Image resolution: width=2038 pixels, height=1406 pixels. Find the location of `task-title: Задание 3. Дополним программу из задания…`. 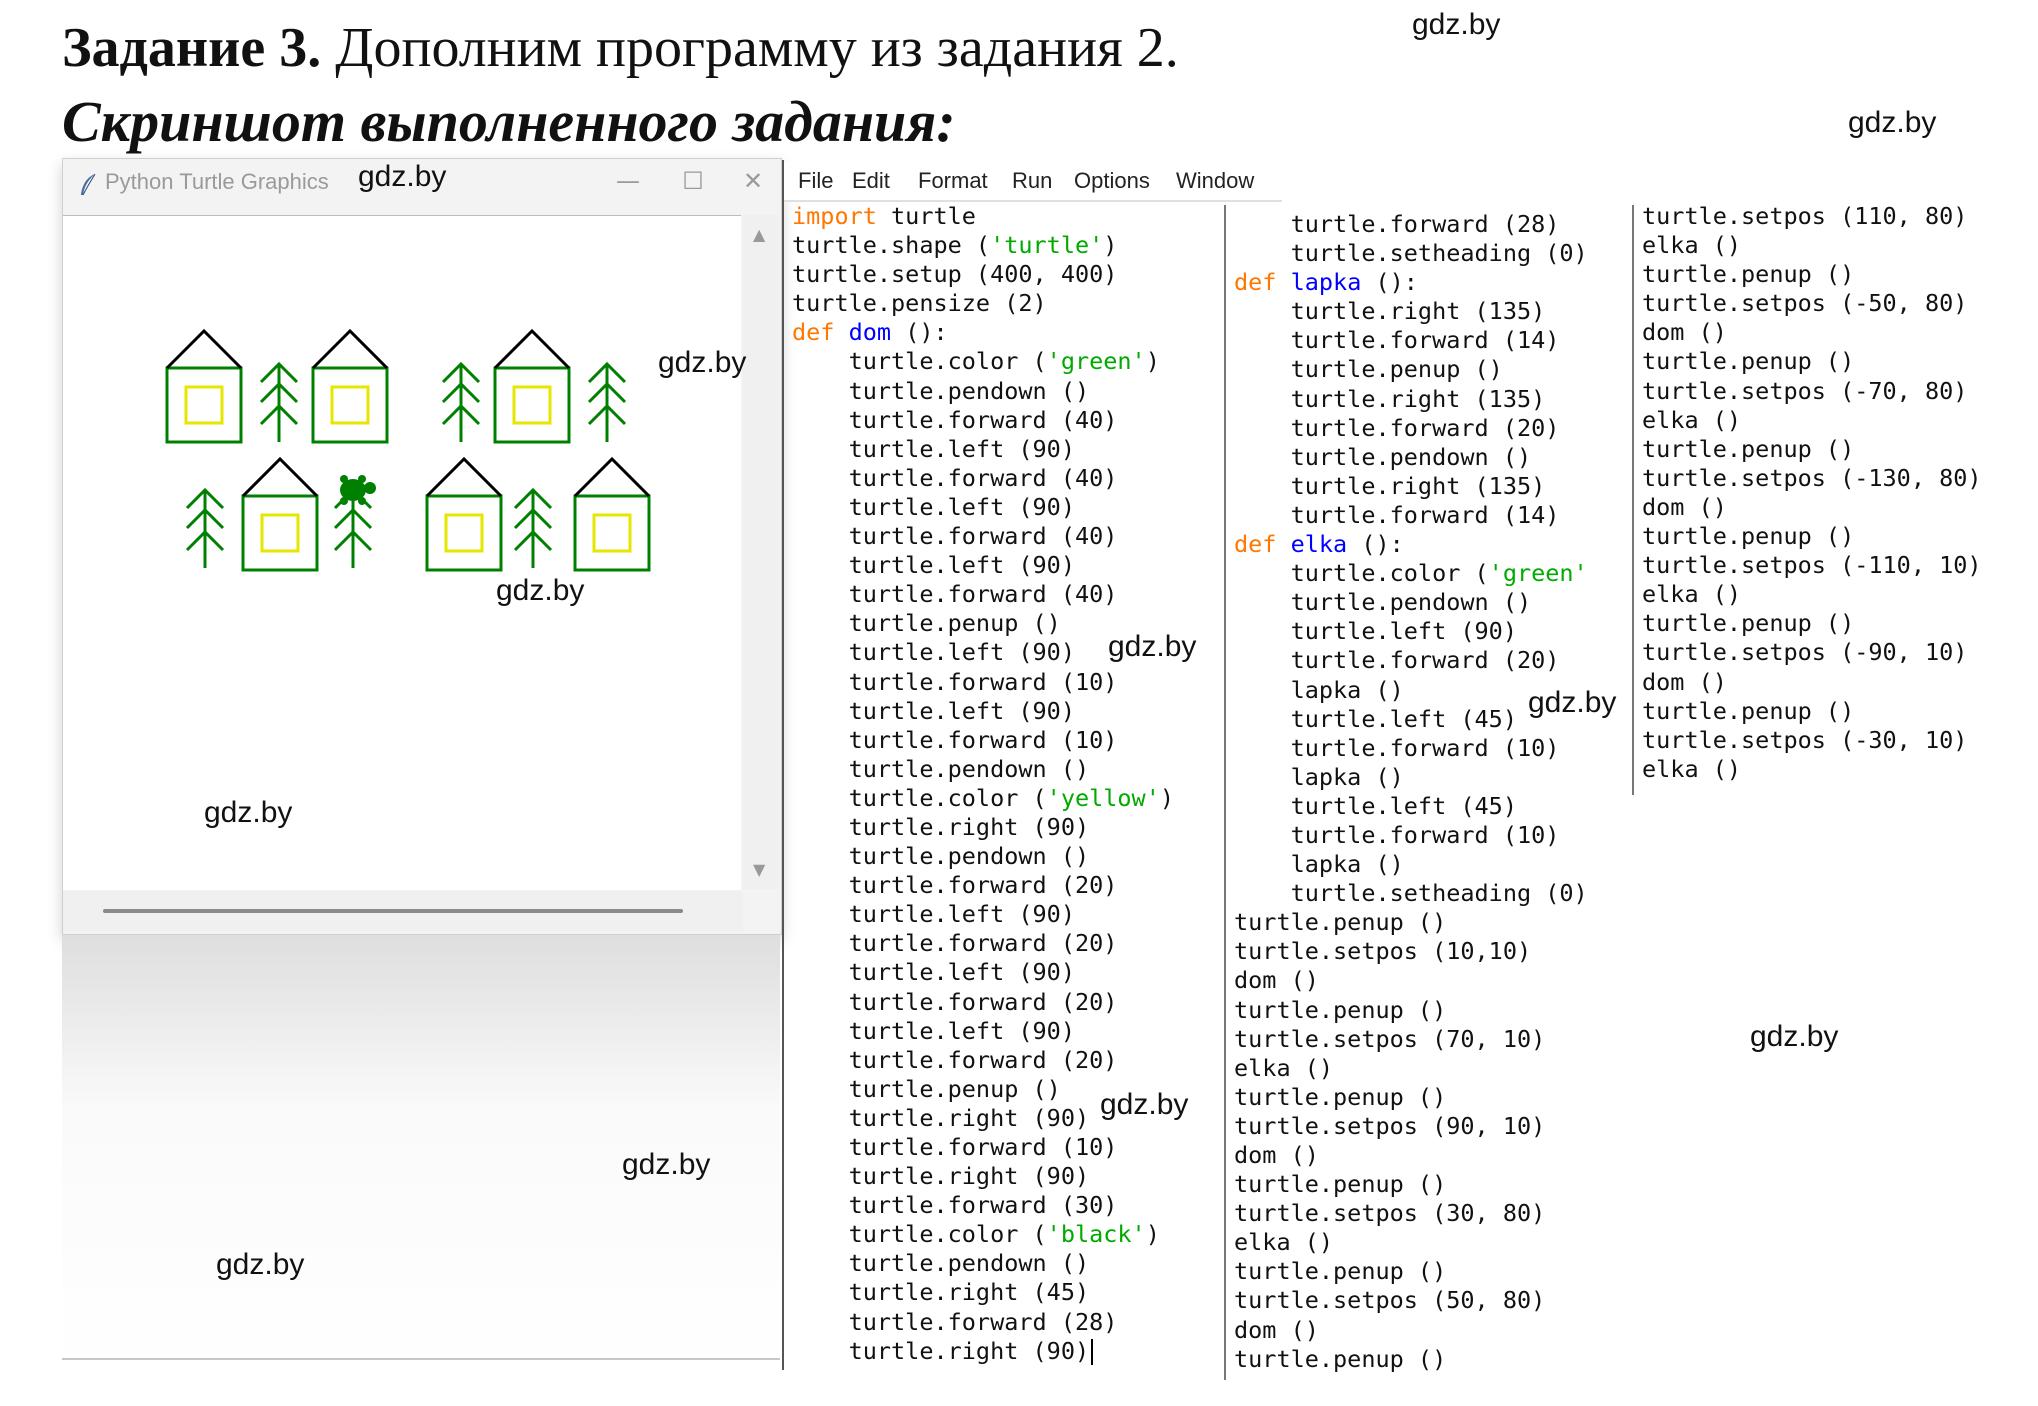

task-title: Задание 3. Дополним программу из задания… is located at coordinates (620, 48).